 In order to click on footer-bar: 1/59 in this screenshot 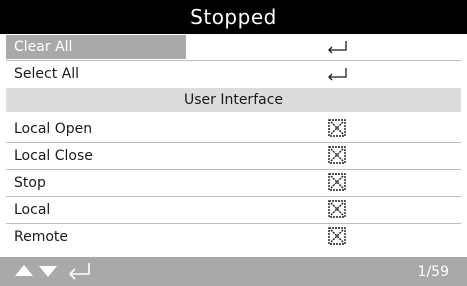, I will do `click(233, 271)`.